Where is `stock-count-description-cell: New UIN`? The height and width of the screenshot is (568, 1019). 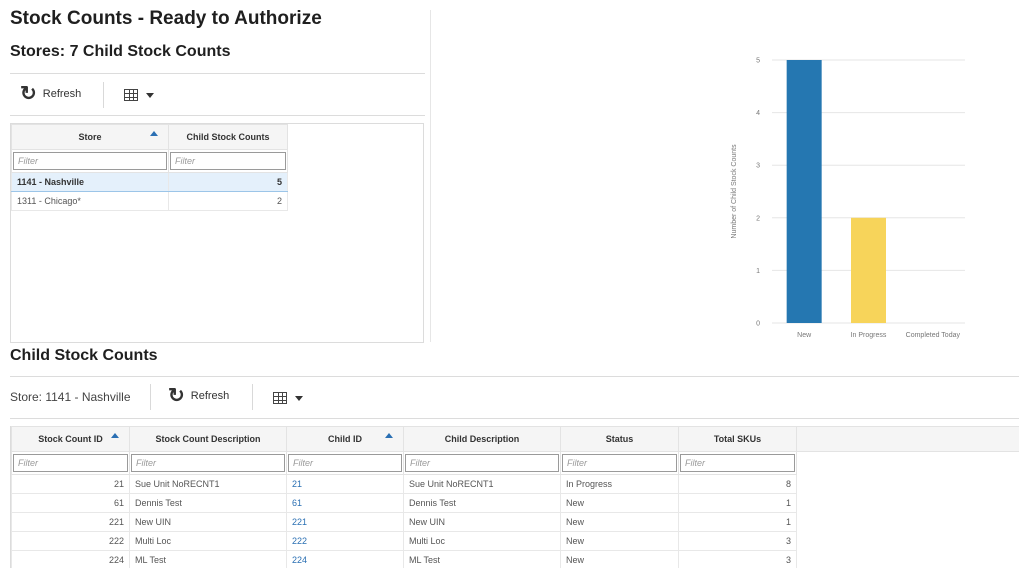
stock-count-description-cell: New UIN is located at coordinates (208, 522).